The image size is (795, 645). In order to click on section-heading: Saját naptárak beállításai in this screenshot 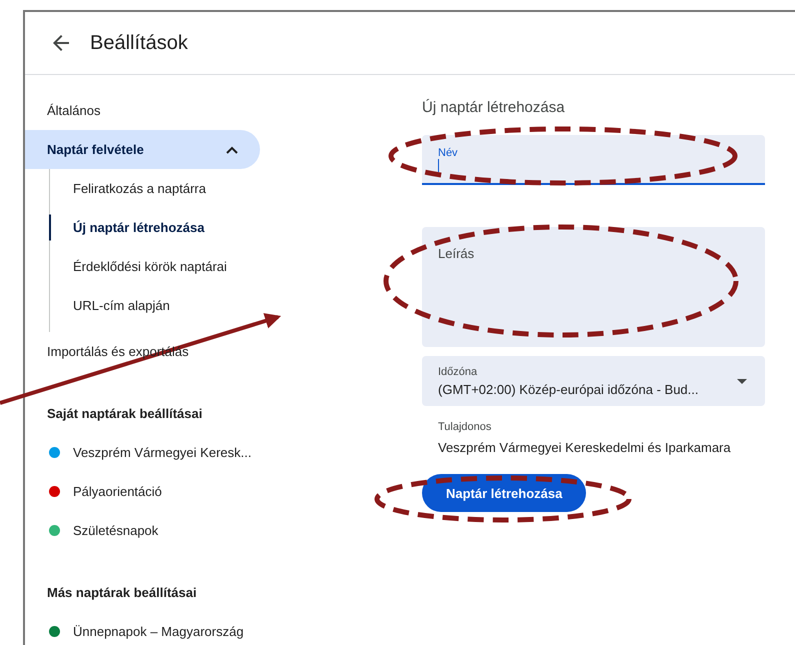, I will do `click(125, 414)`.